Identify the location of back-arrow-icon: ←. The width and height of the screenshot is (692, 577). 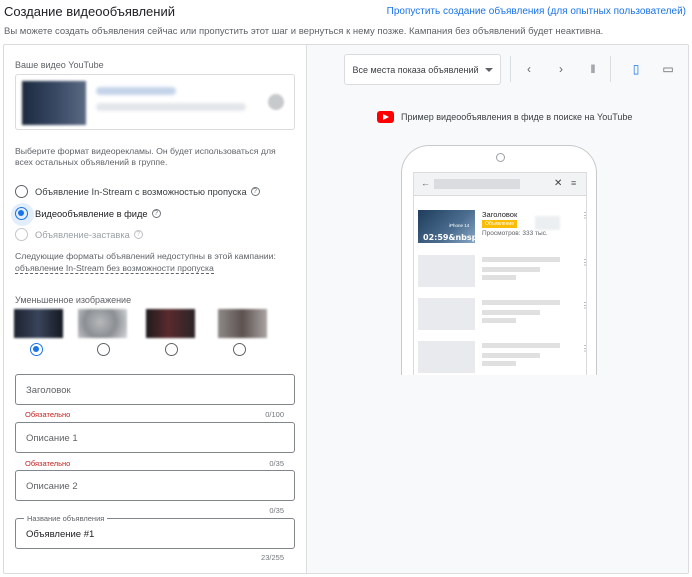
(425, 183).